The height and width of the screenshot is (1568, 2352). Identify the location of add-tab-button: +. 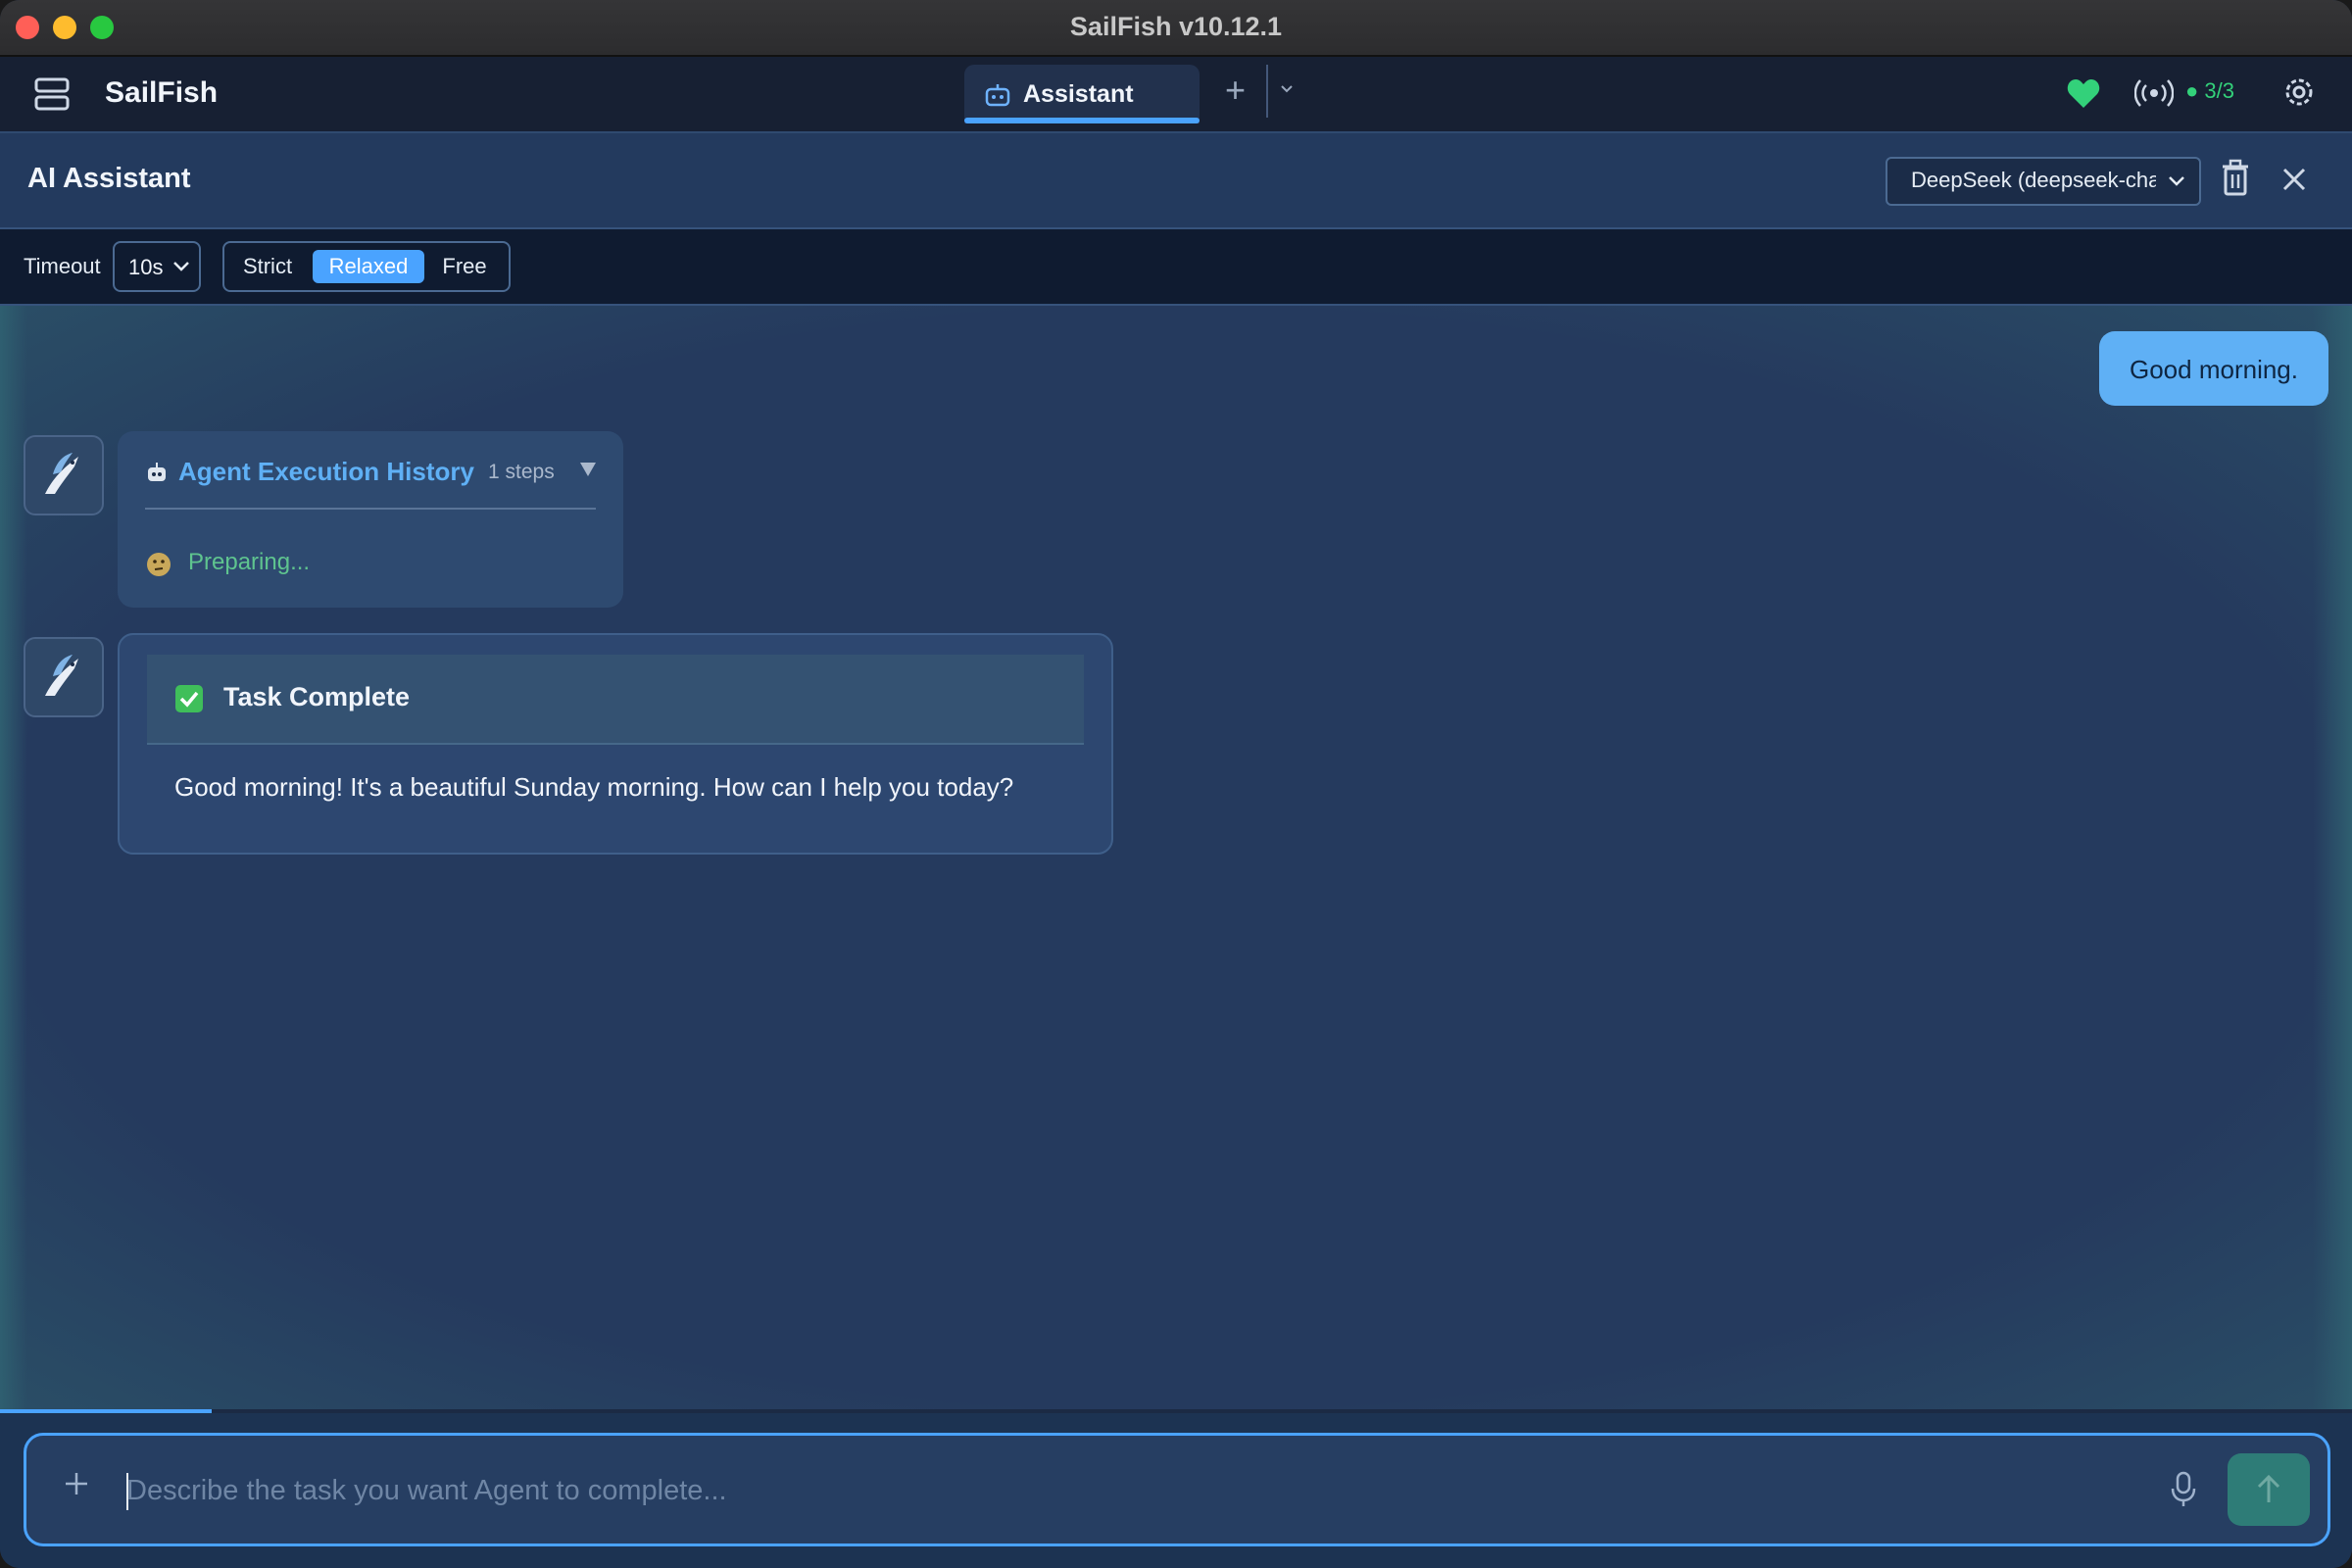
(1235, 90).